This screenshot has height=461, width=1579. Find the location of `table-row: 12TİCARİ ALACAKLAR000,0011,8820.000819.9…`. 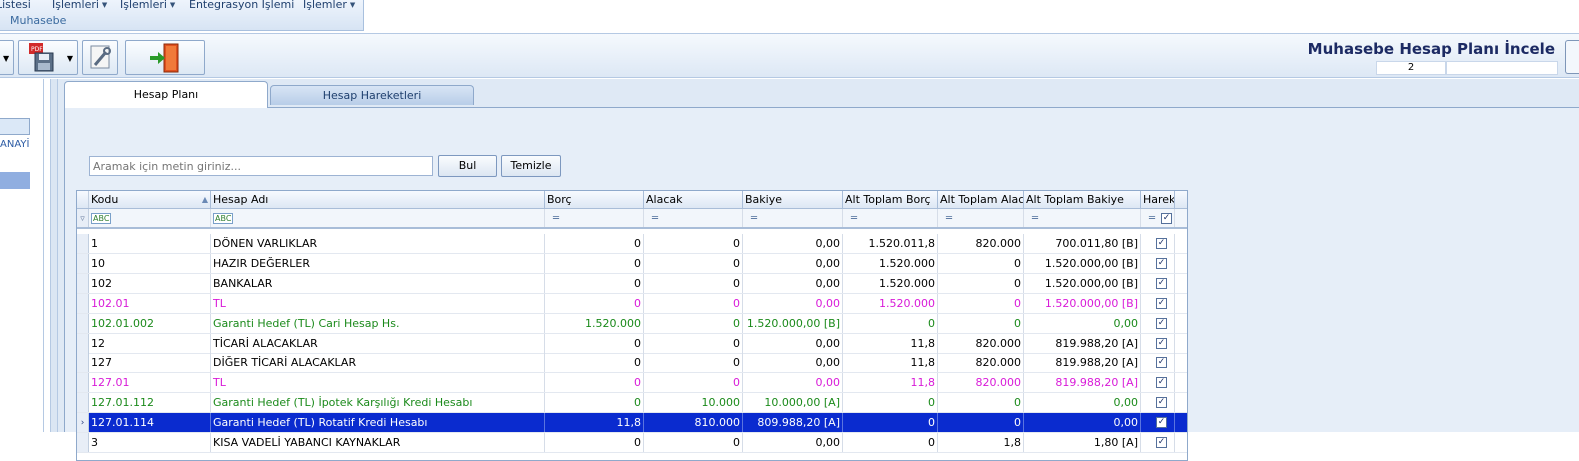

table-row: 12TİCARİ ALACAKLAR000,0011,8820.000819.9… is located at coordinates (632, 344).